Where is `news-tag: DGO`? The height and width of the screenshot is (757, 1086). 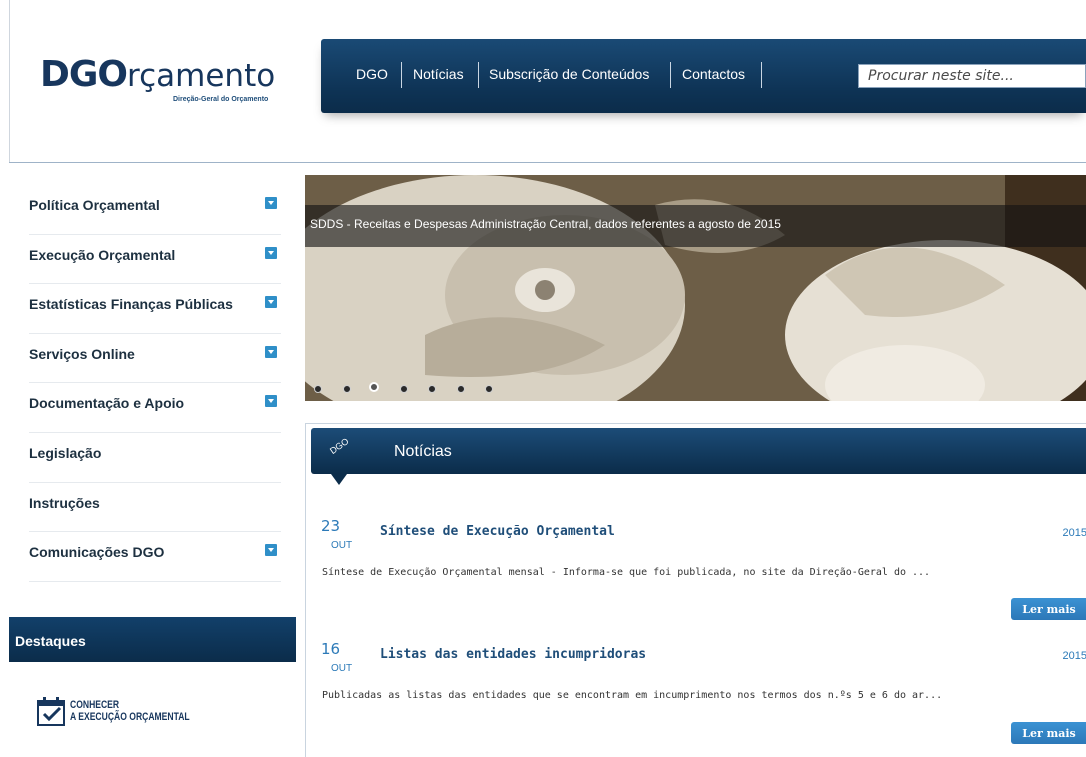
news-tag: DGO is located at coordinates (339, 446).